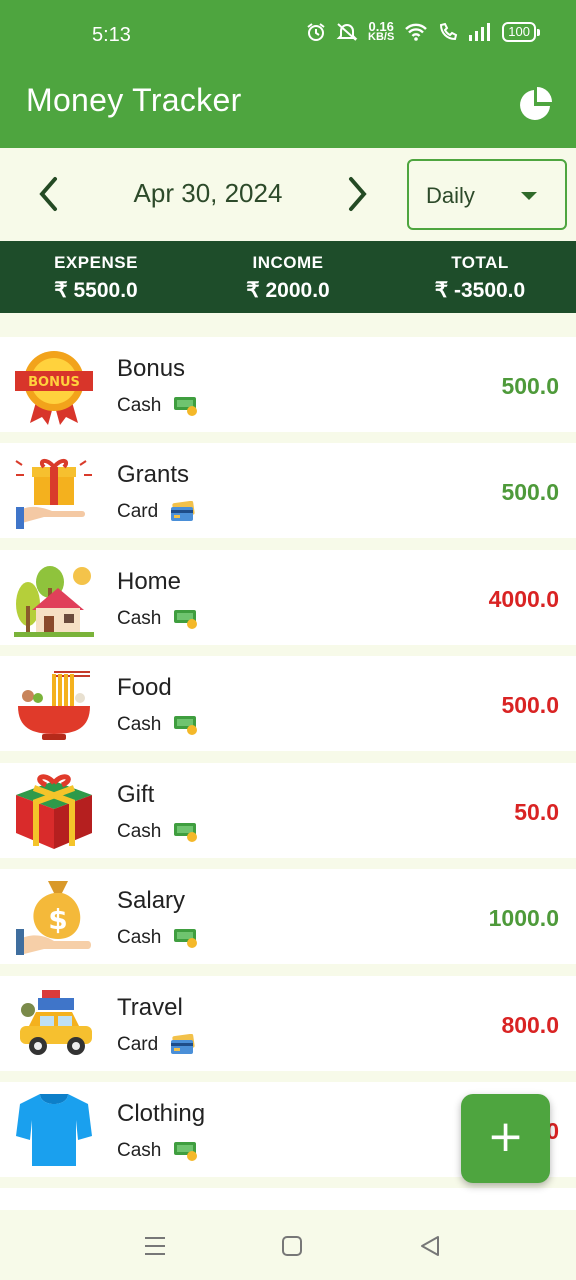  I want to click on item-name: Travel, so click(150, 1007).